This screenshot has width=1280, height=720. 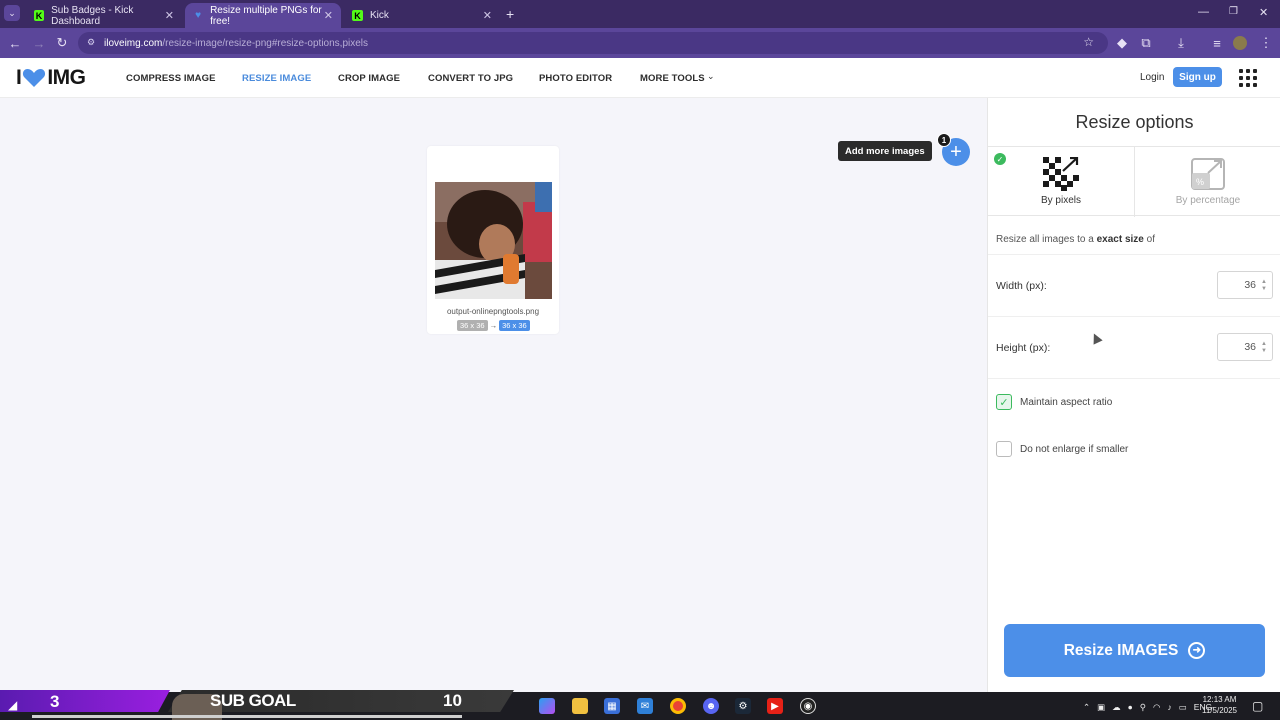 I want to click on tab-resize-png: ♥ Resize multiple PNGs for free! ✕, so click(x=263, y=15).